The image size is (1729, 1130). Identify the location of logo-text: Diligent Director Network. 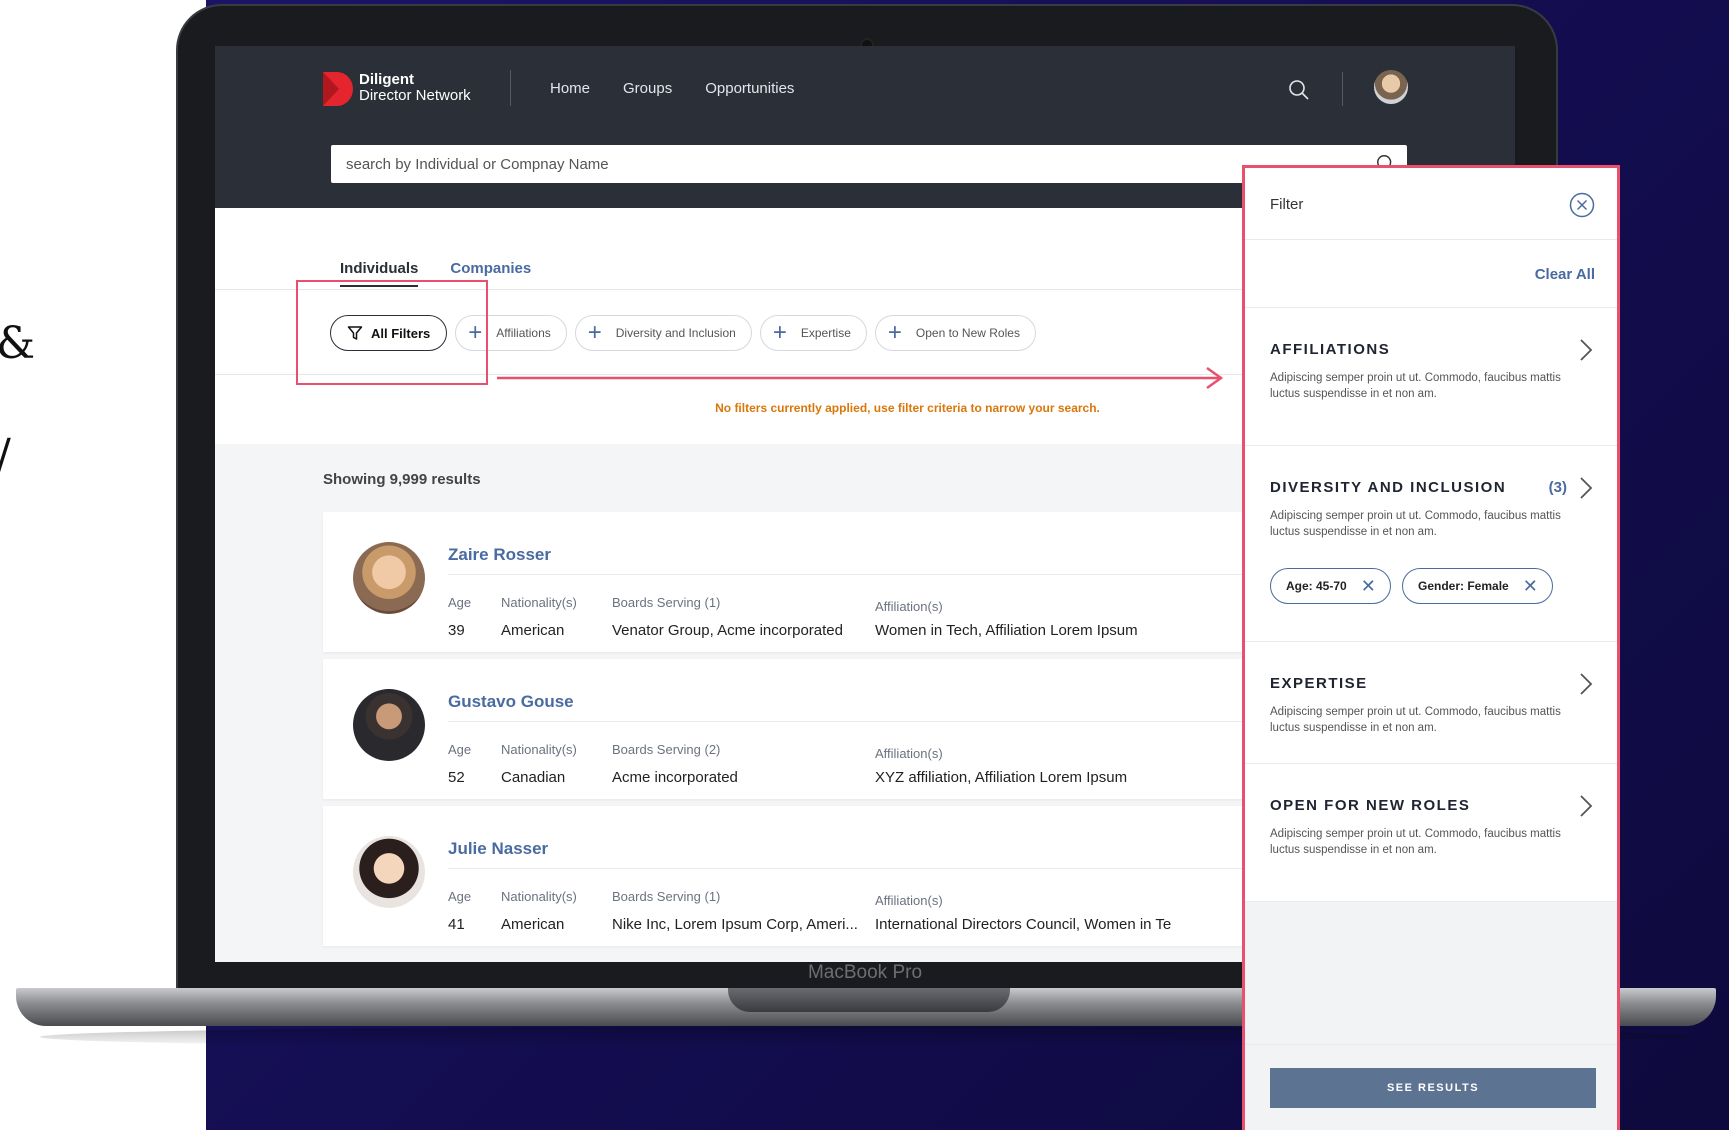
(415, 88).